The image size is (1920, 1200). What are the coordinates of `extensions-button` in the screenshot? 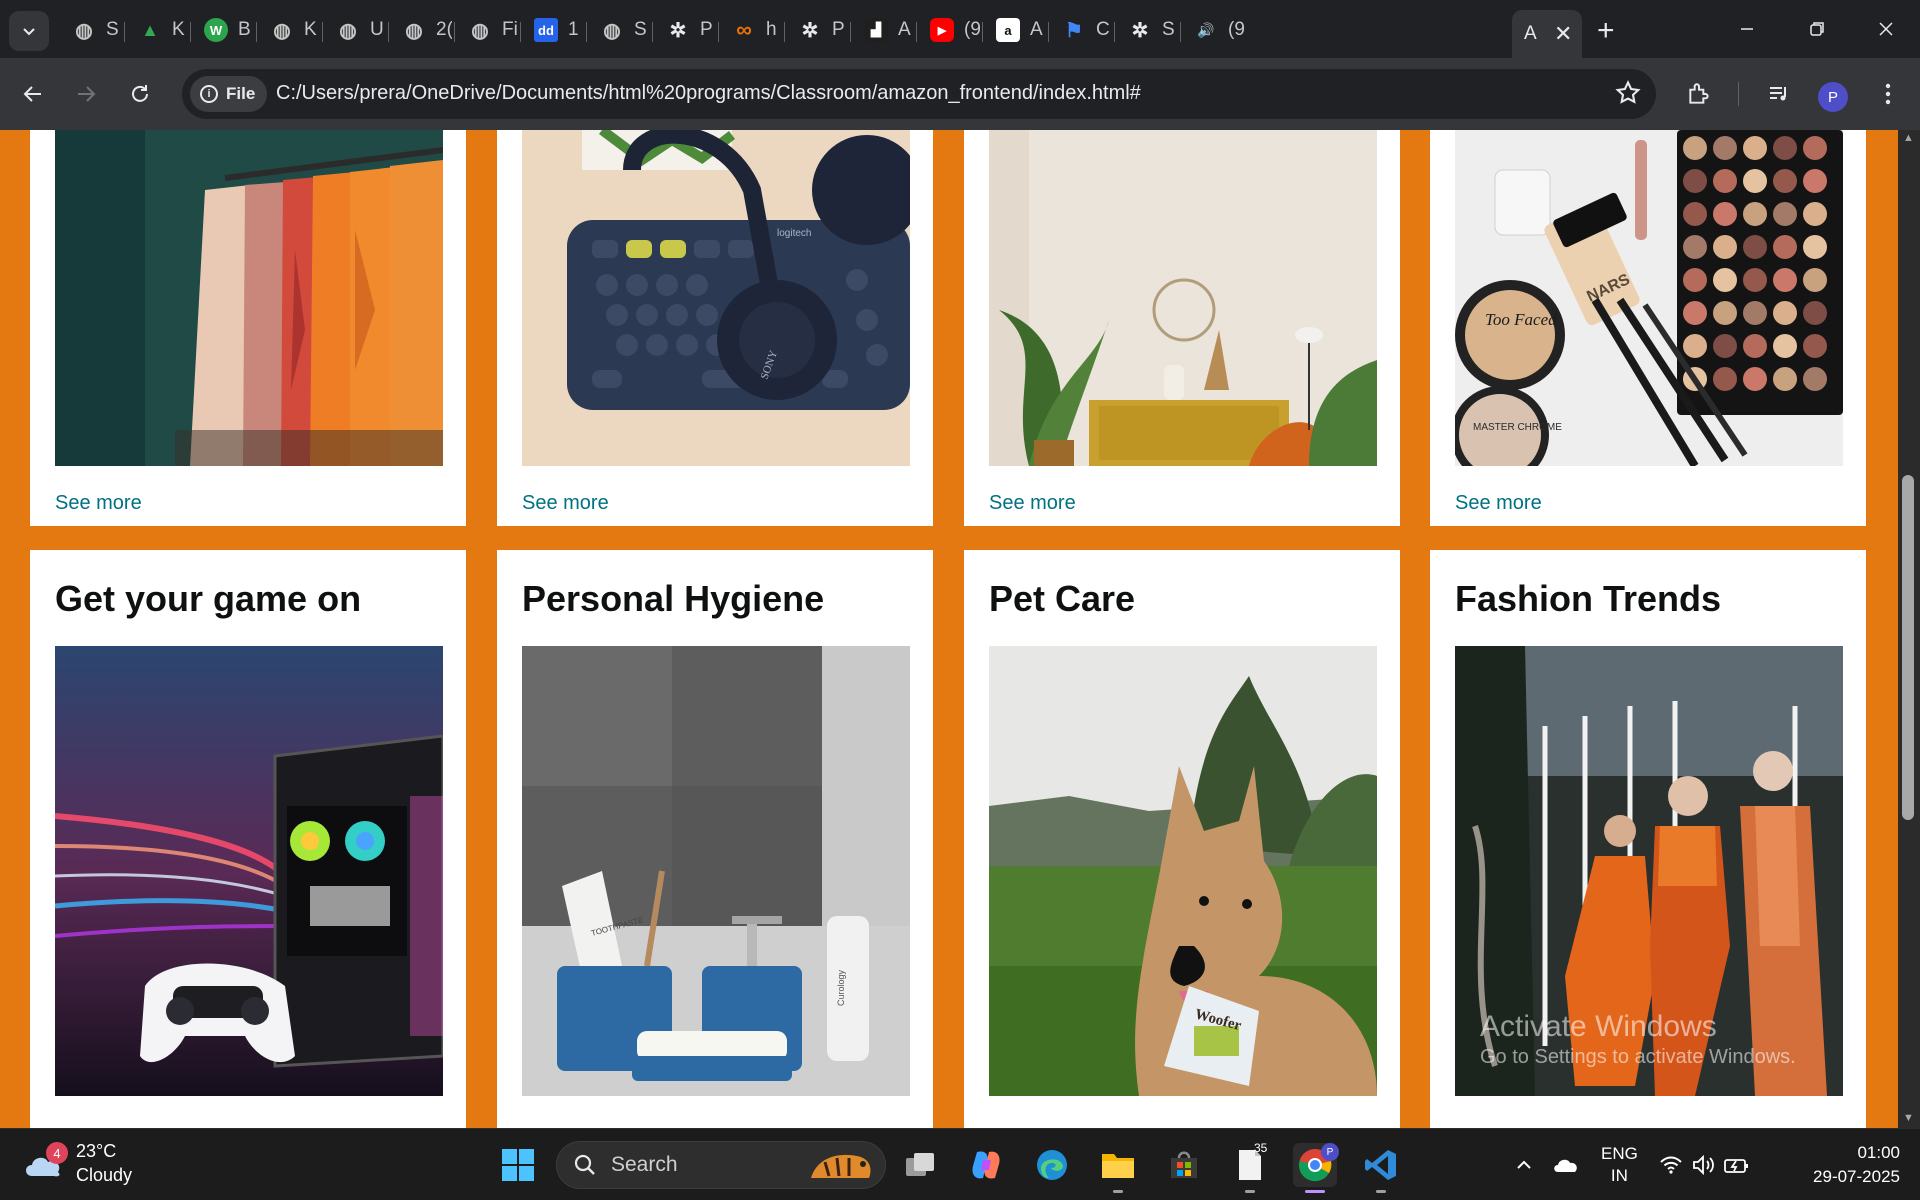 It's located at (1699, 94).